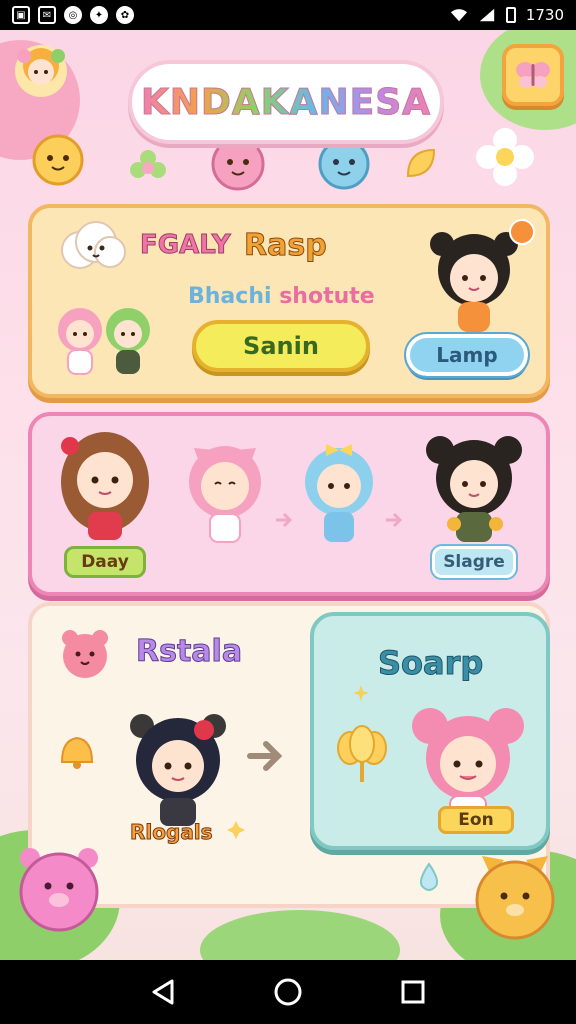 Image resolution: width=576 pixels, height=1024 pixels. Describe the element at coordinates (430, 663) in the screenshot. I see `panel4-title: Soarp` at that location.